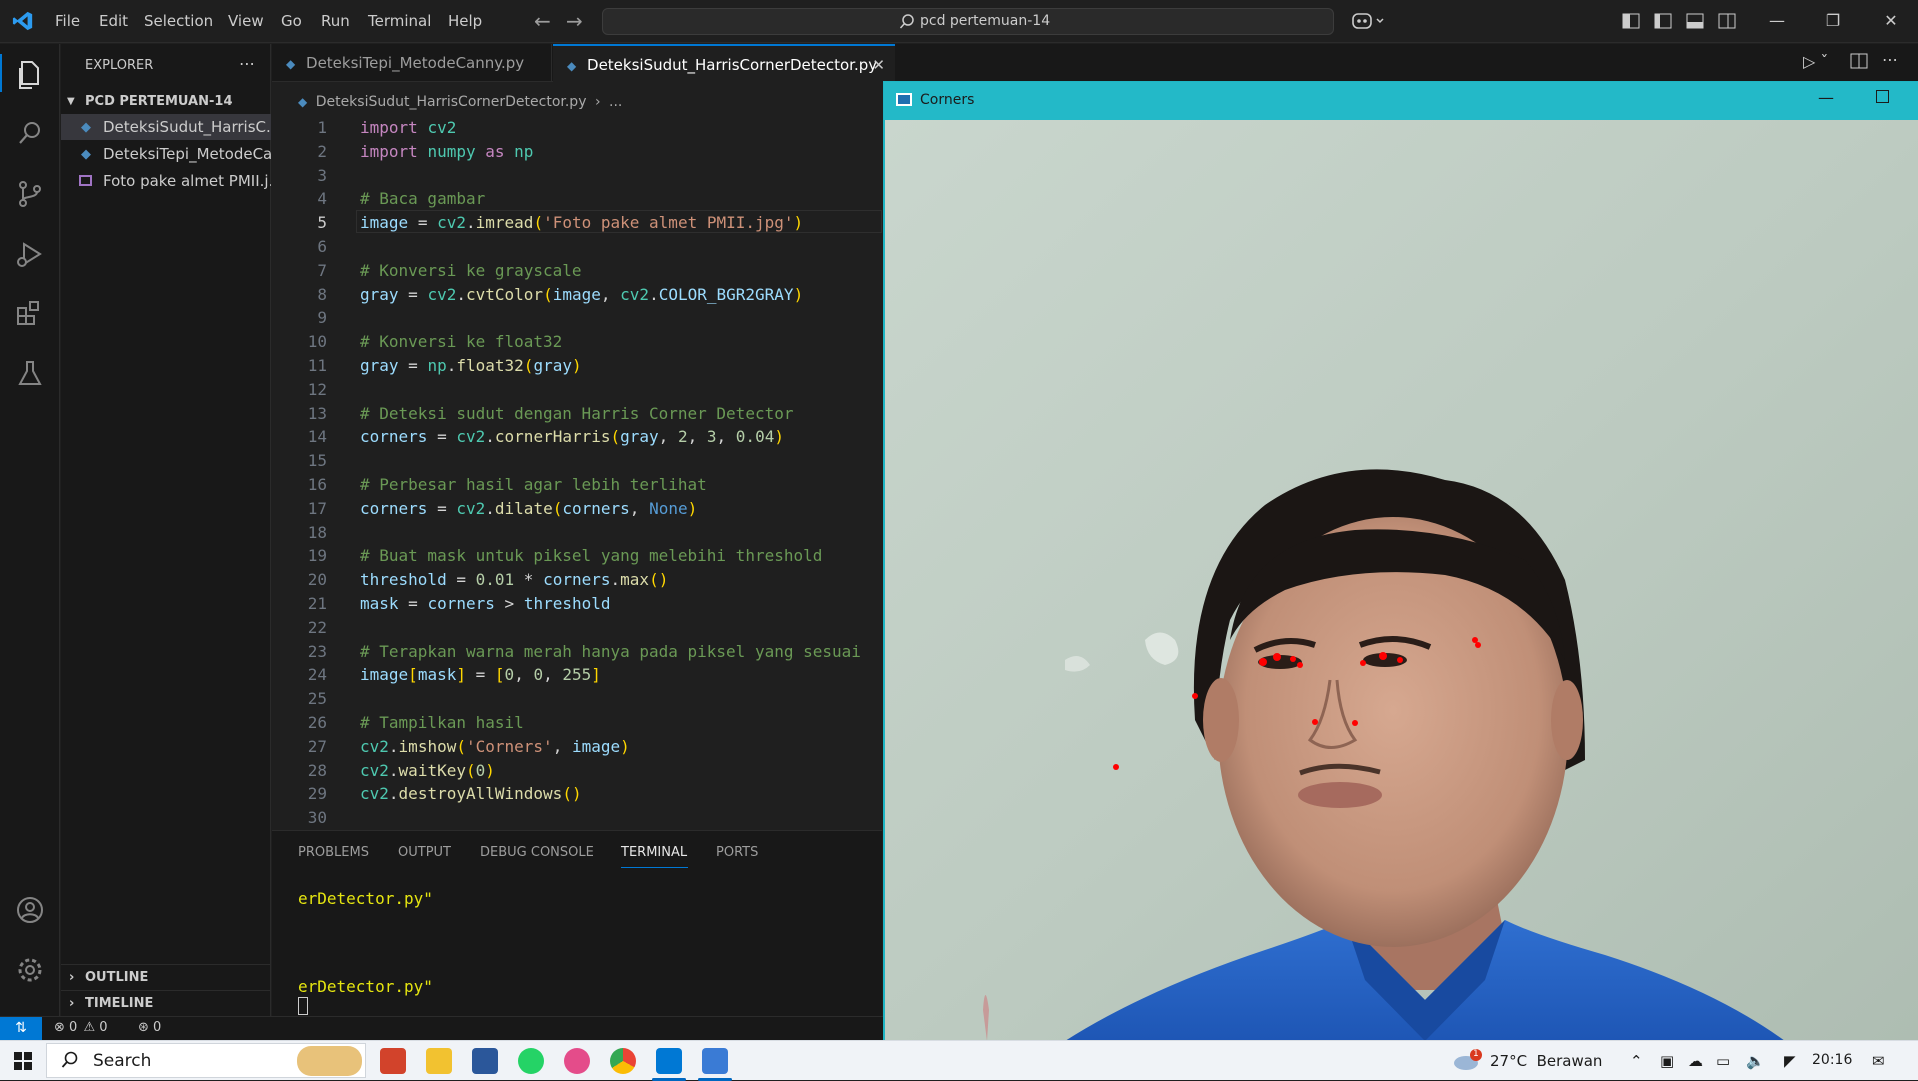  What do you see at coordinates (317, 413) in the screenshot?
I see `line-number: 13` at bounding box center [317, 413].